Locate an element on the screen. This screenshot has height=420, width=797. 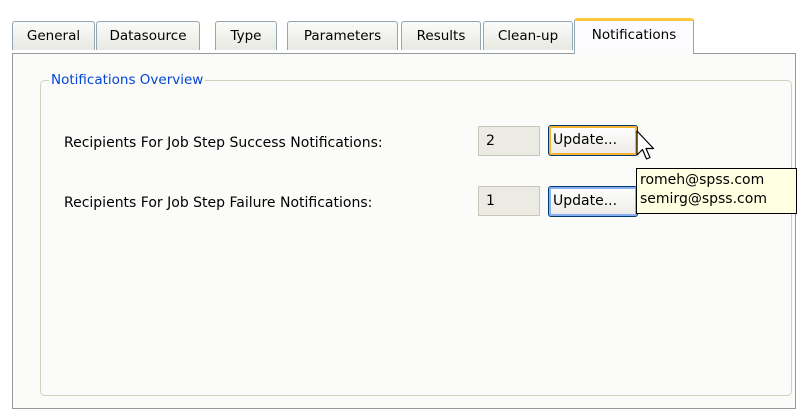
tab-label: General is located at coordinates (53, 36).